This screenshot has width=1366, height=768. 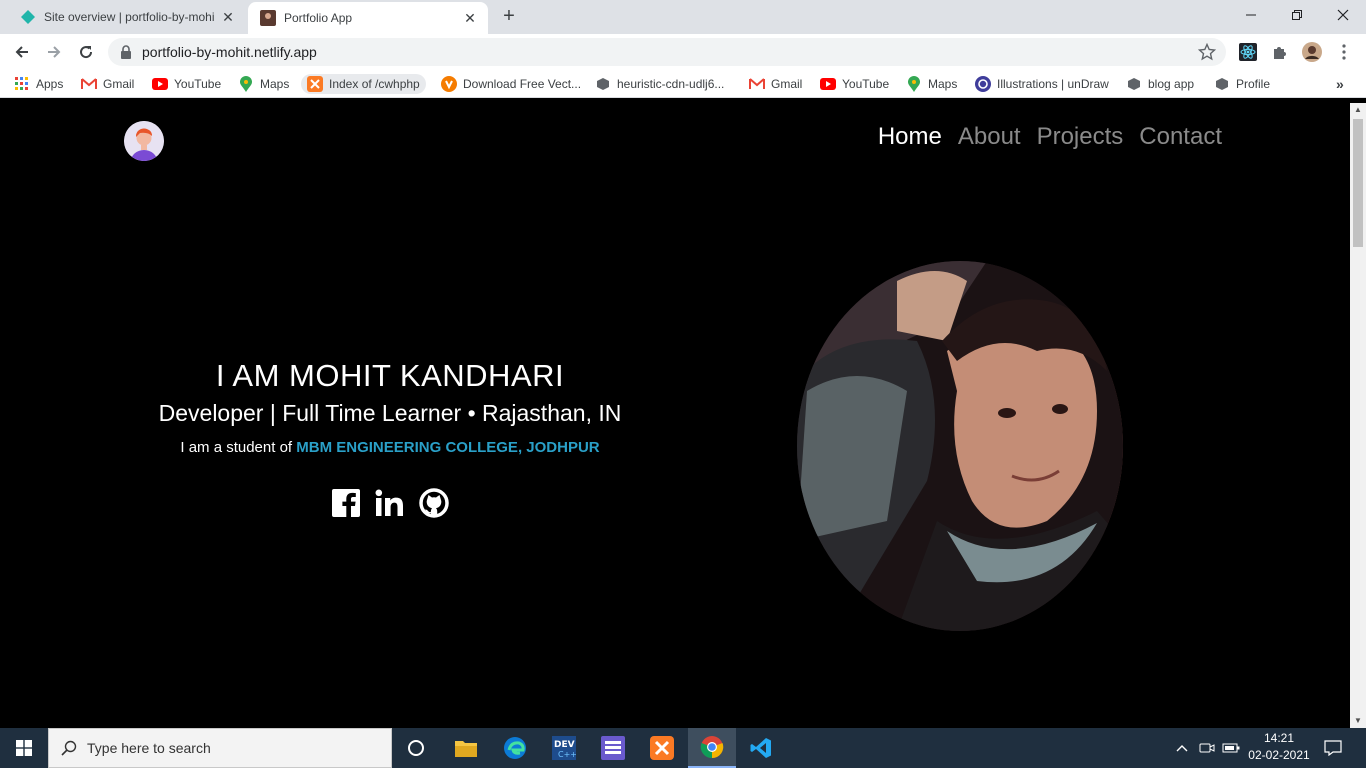 I want to click on nav-about-link: About, so click(x=989, y=137).